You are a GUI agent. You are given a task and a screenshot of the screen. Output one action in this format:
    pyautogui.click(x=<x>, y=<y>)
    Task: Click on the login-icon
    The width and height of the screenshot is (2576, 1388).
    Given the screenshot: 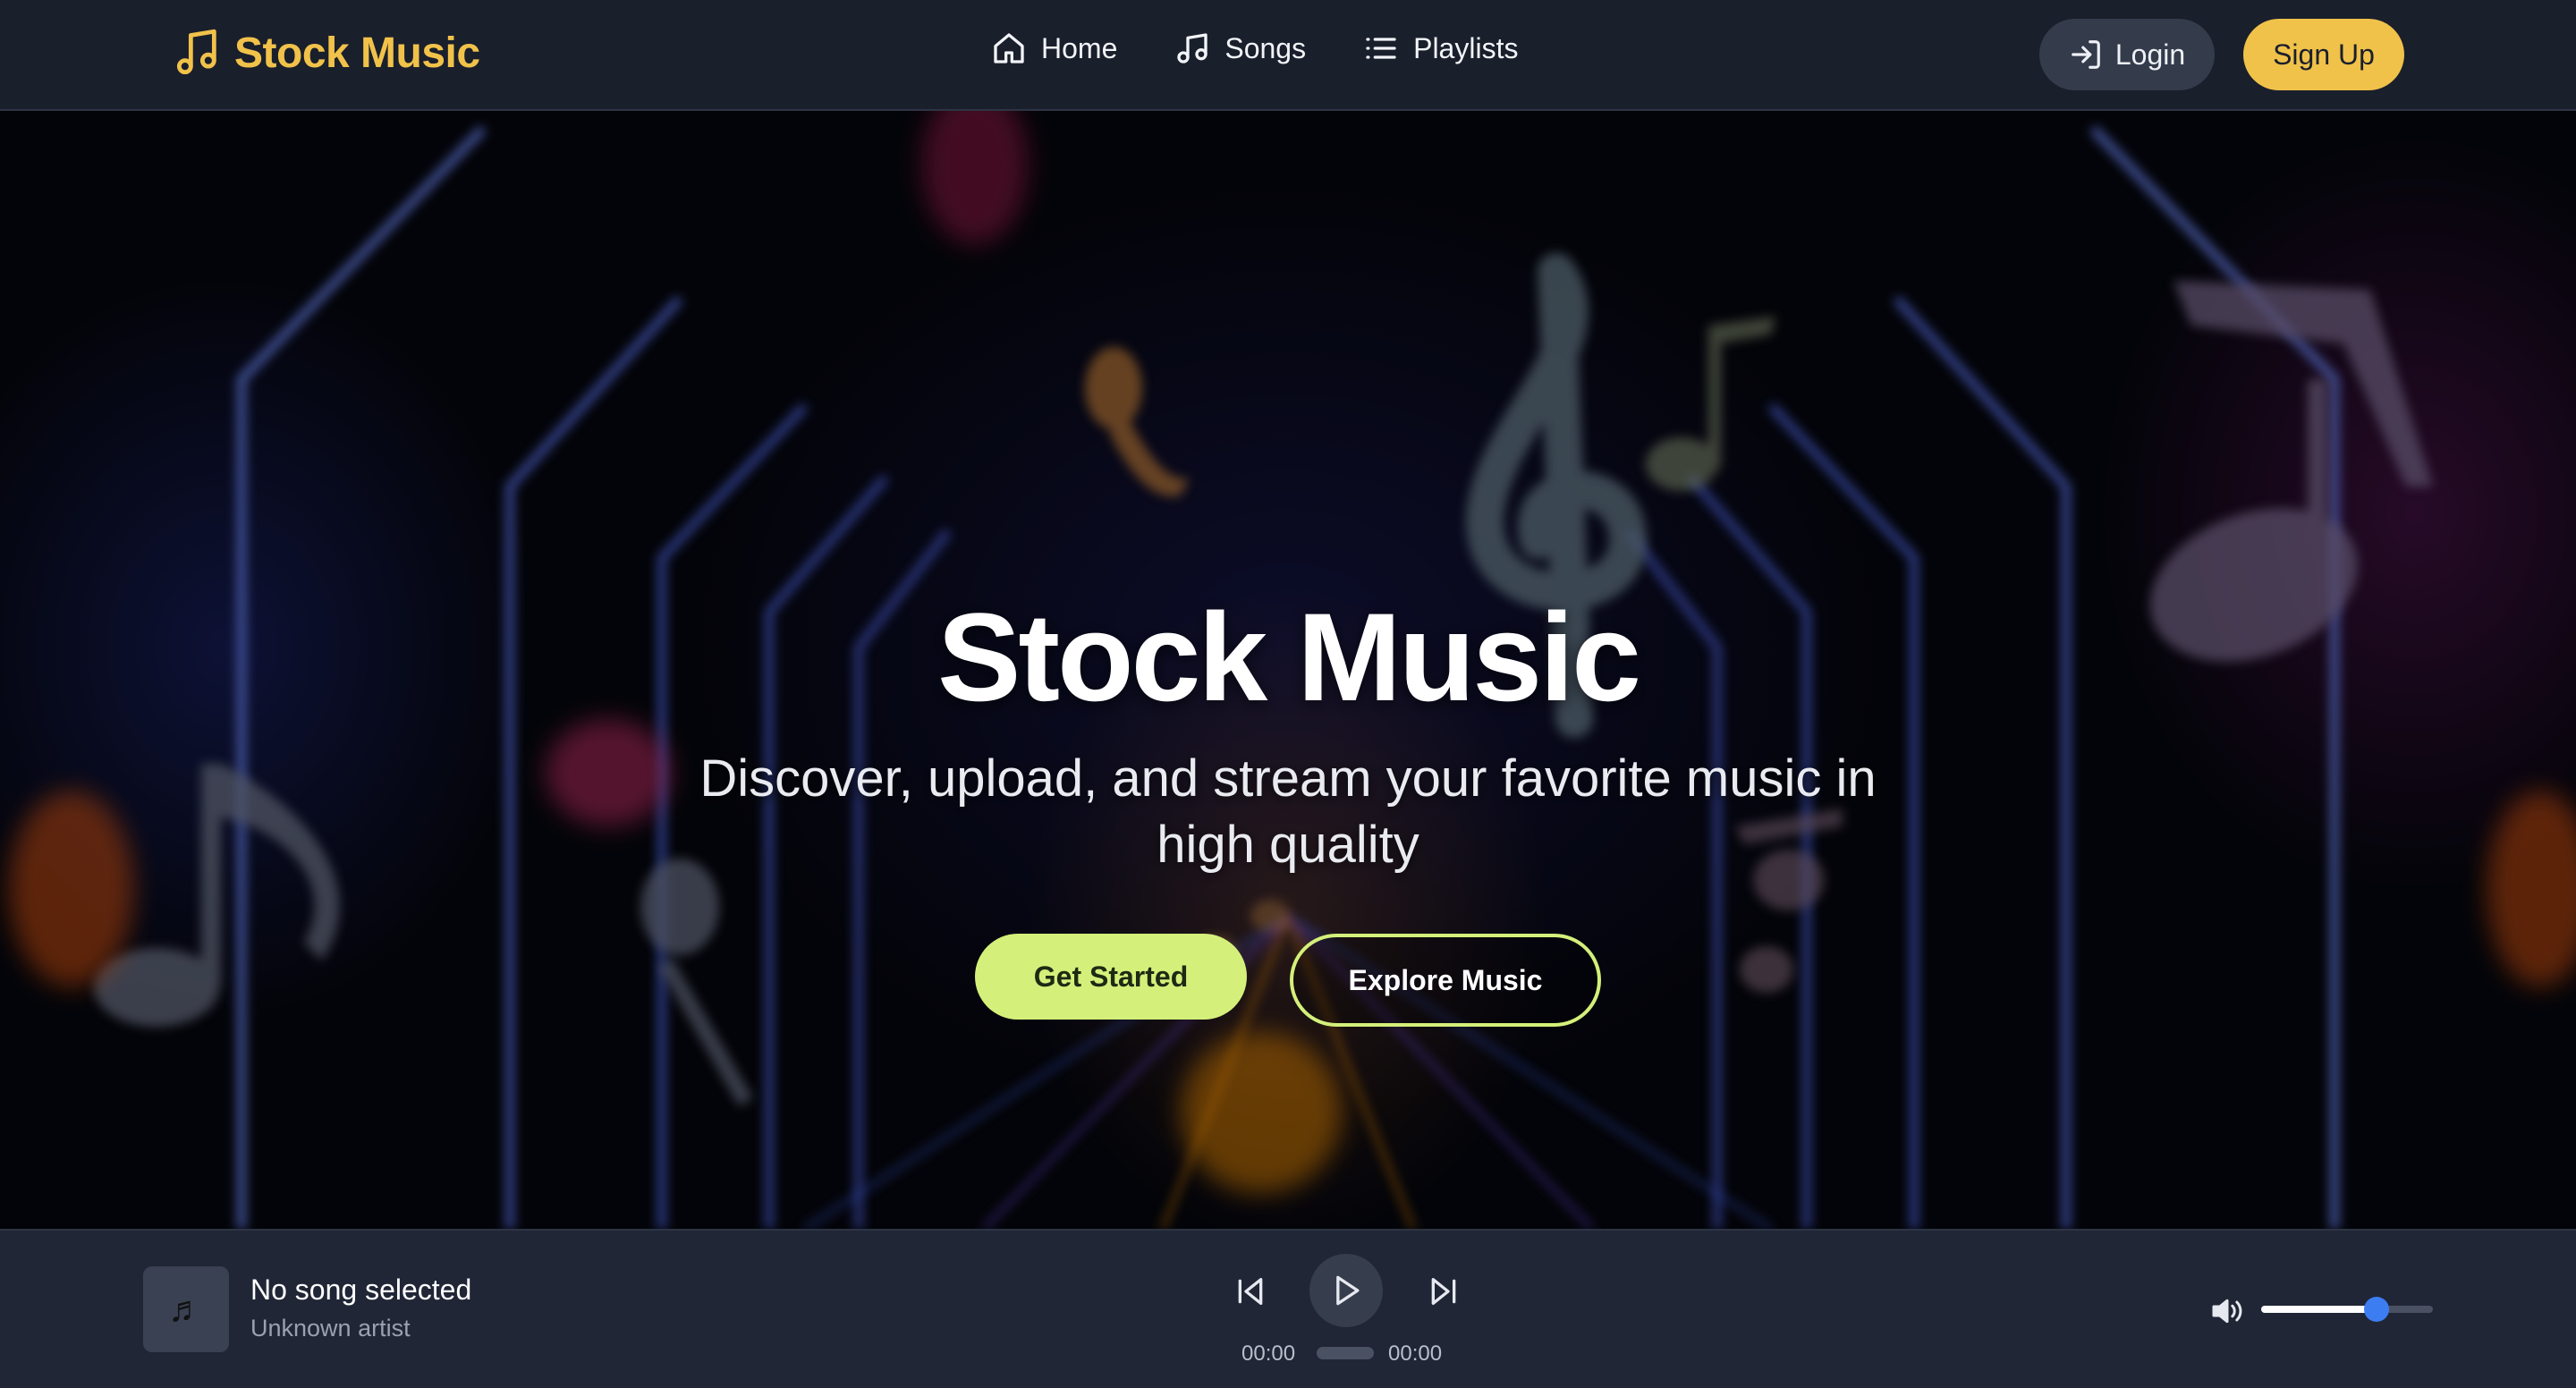 What is the action you would take?
    pyautogui.click(x=2086, y=55)
    